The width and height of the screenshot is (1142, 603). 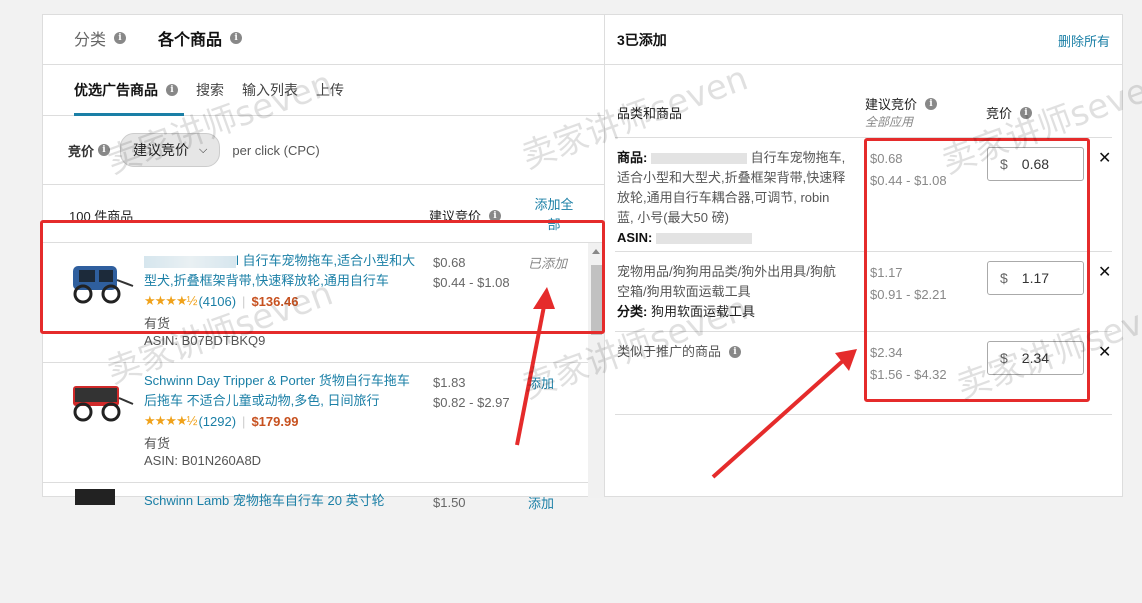 What do you see at coordinates (449, 502) in the screenshot?
I see `suggested-bid: $1.50` at bounding box center [449, 502].